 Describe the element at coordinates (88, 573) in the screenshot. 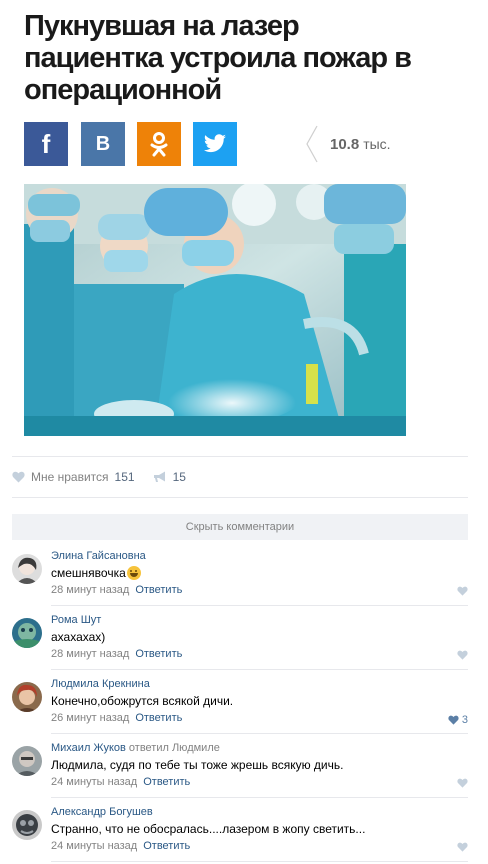

I see `comment-text-value: смешнявочка` at that location.